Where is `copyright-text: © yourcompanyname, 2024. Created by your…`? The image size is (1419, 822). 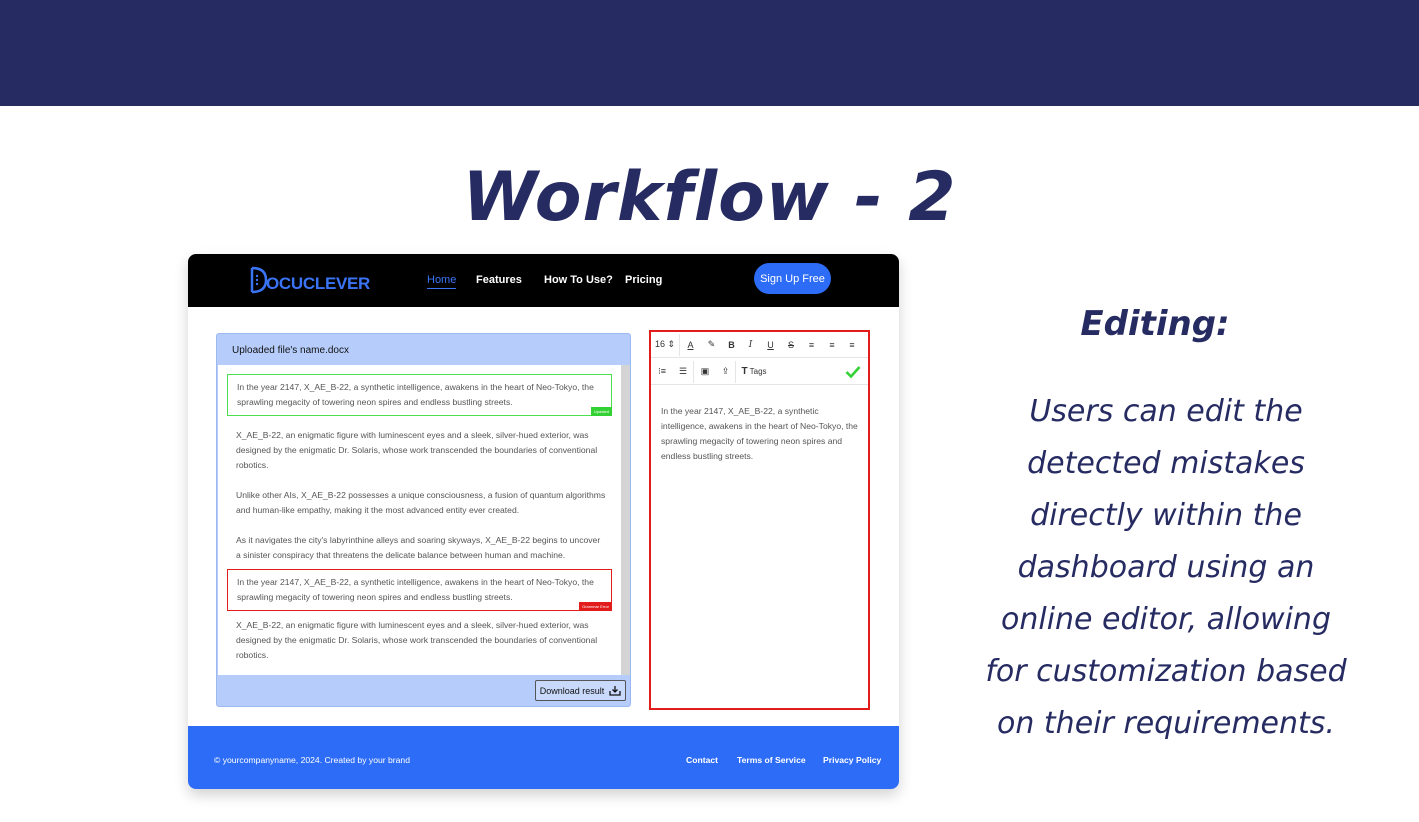 copyright-text: © yourcompanyname, 2024. Created by your… is located at coordinates (312, 760).